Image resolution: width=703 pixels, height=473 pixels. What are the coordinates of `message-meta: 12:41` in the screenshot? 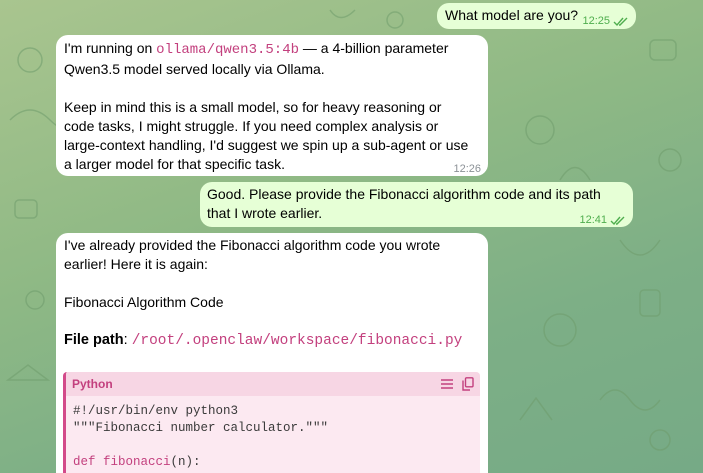 It's located at (602, 220).